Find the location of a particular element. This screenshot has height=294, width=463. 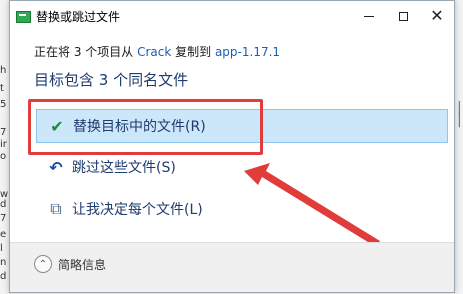

chevron-up-icon: ⌃ is located at coordinates (43, 264).